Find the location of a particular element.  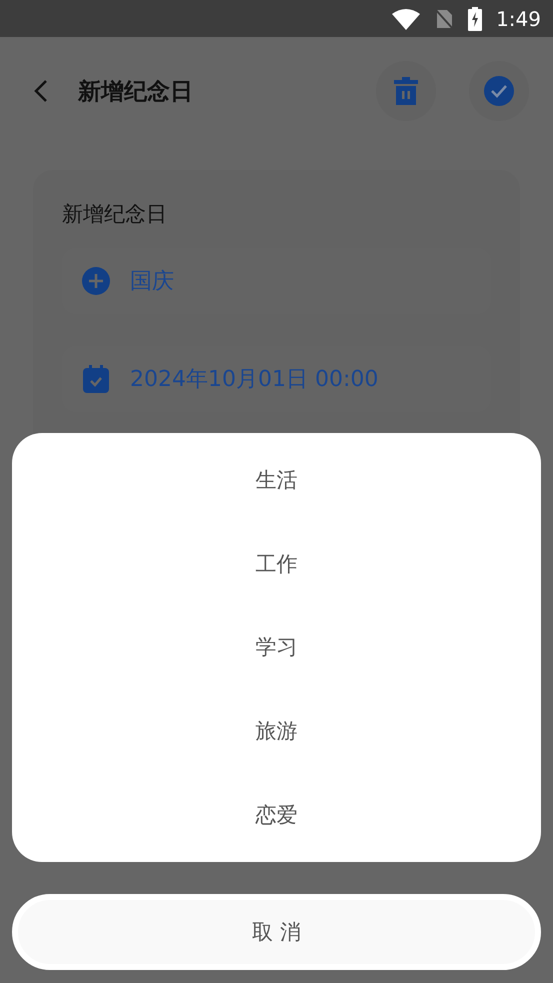

back-button is located at coordinates (41, 91).